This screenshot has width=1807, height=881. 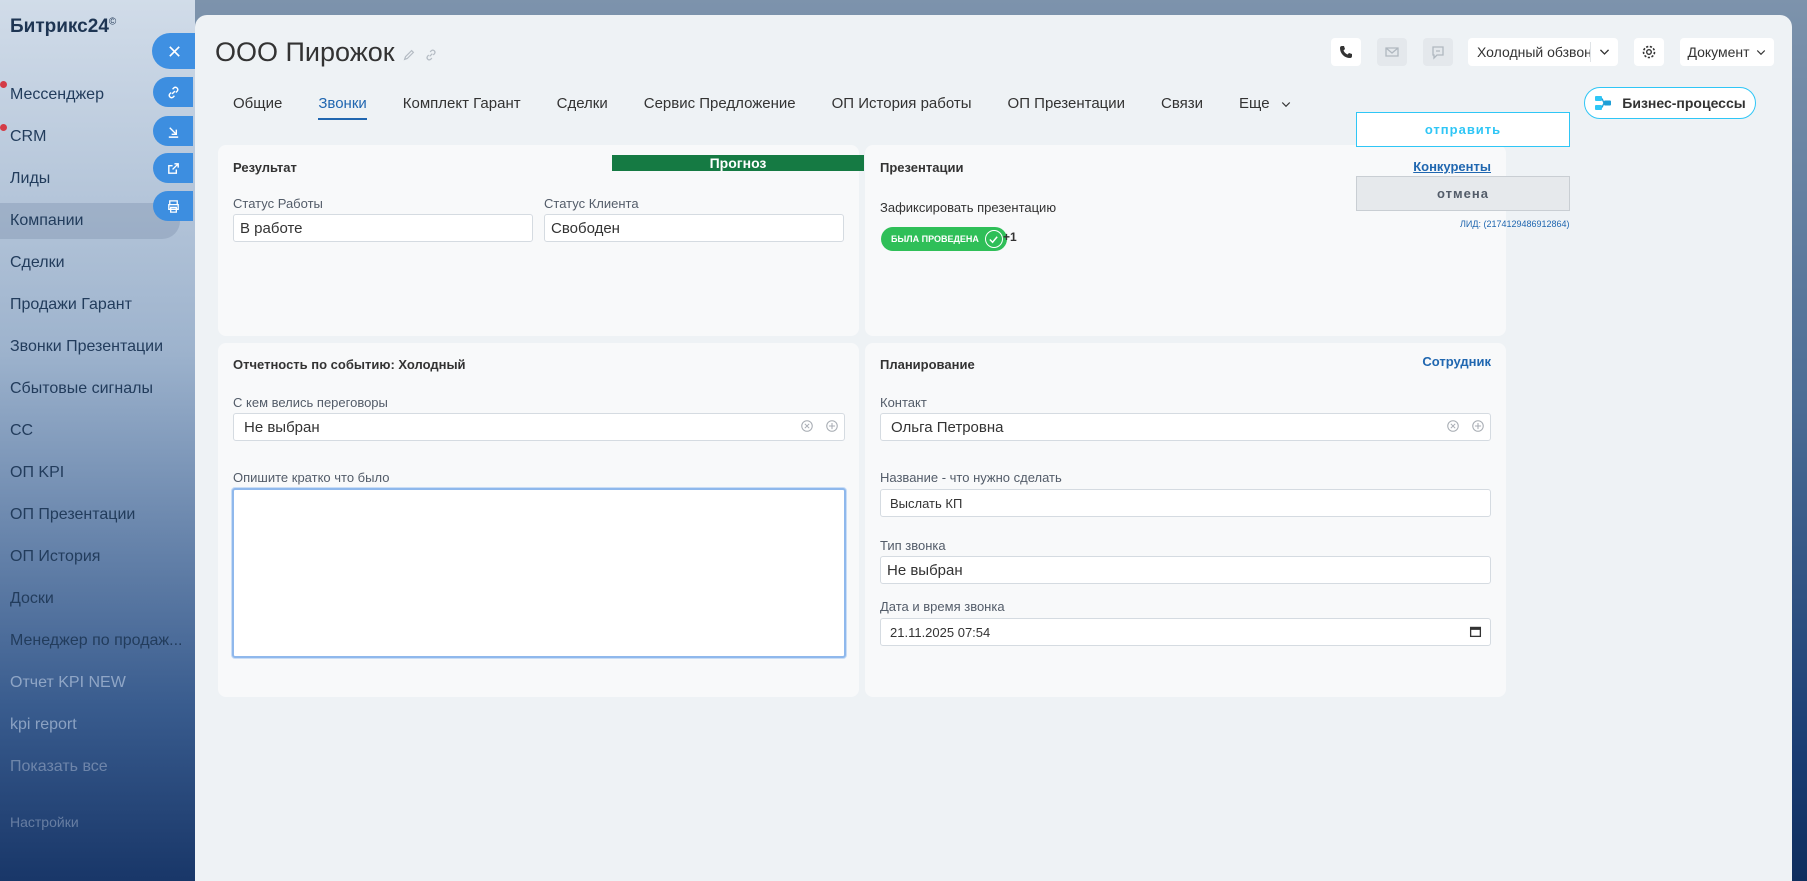 I want to click on mail-icon, so click(x=1392, y=52).